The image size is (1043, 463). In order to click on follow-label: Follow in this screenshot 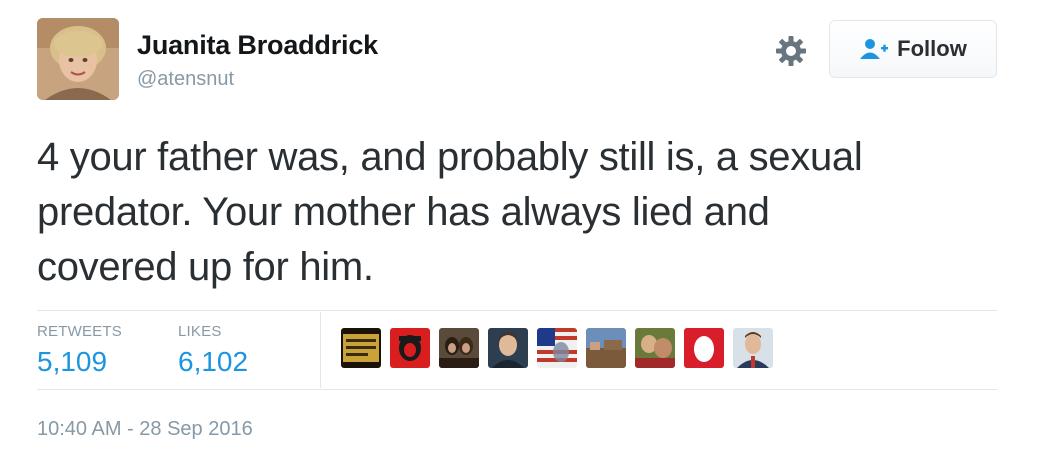, I will do `click(932, 48)`.